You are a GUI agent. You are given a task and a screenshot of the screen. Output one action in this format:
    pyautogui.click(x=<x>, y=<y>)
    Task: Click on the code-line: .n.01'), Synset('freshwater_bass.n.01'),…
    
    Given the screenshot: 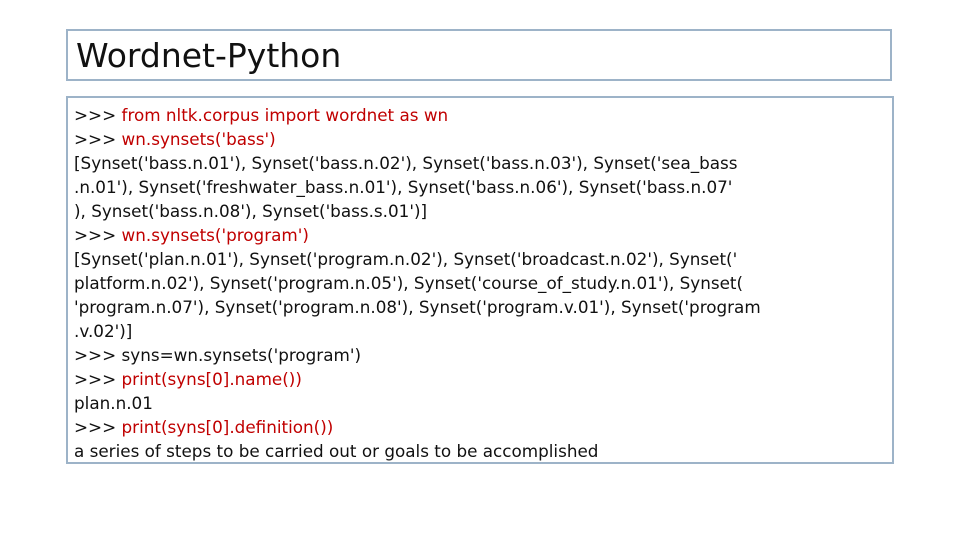 What is the action you would take?
    pyautogui.click(x=480, y=187)
    